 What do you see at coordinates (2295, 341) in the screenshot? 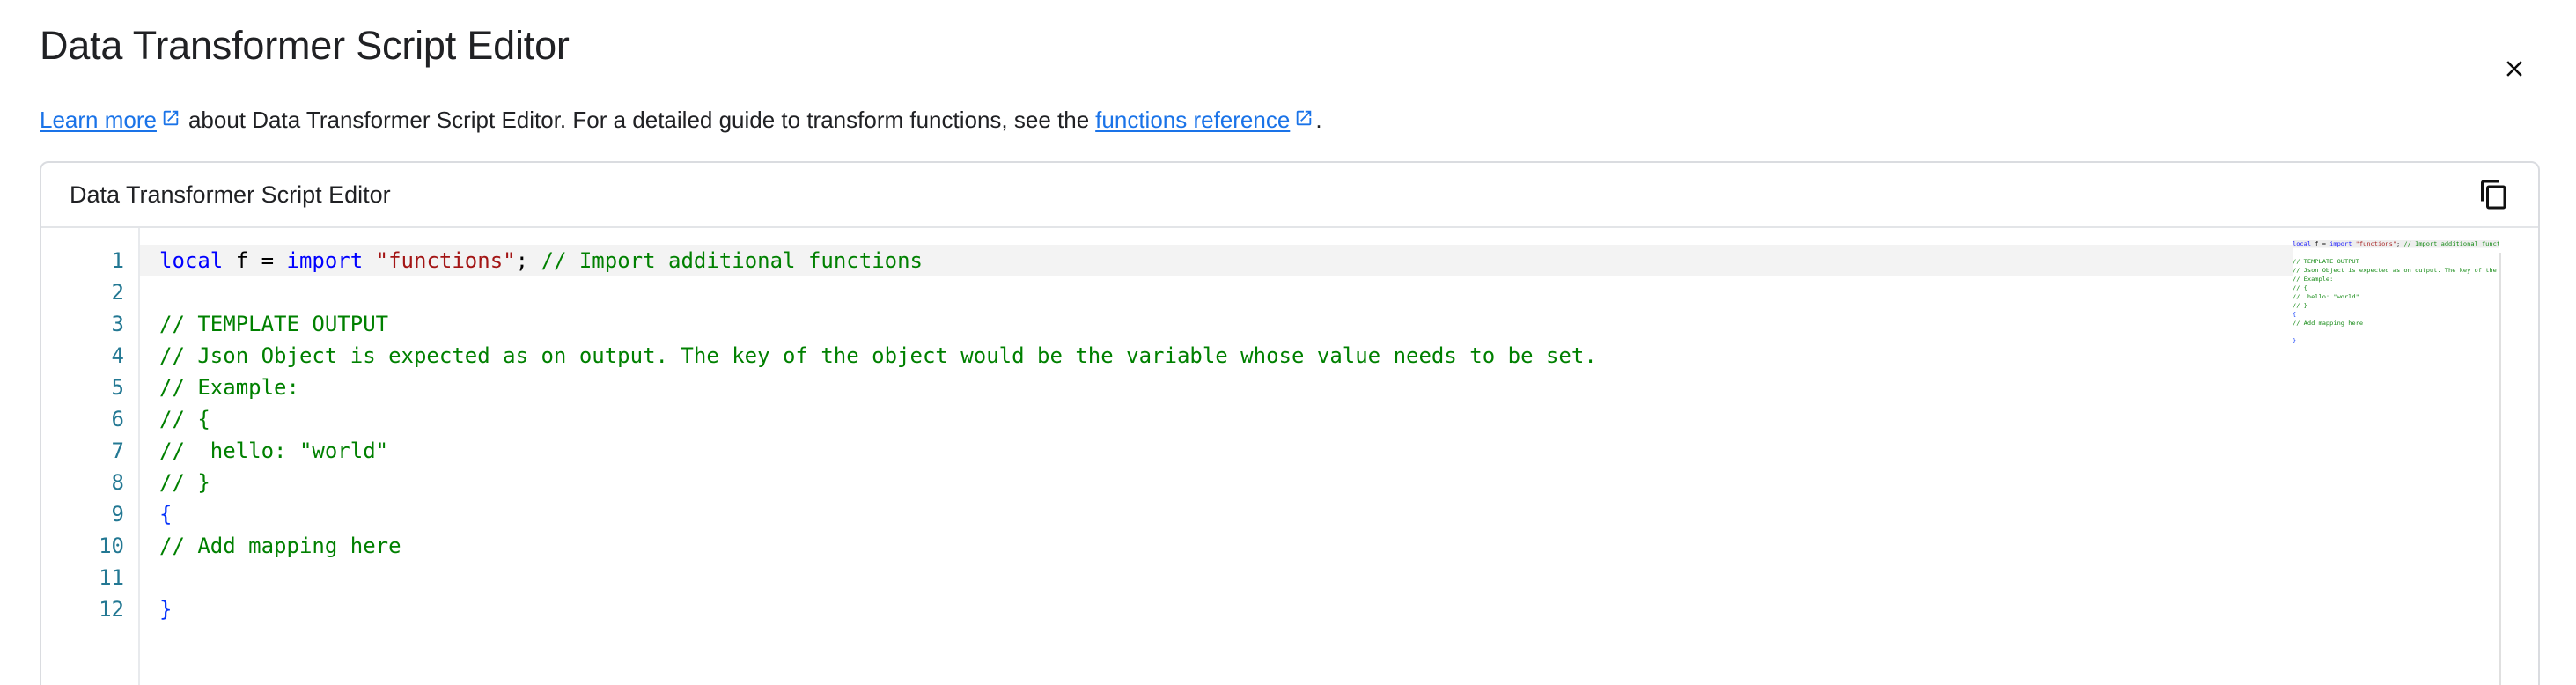
I see `minimap-token: }` at bounding box center [2295, 341].